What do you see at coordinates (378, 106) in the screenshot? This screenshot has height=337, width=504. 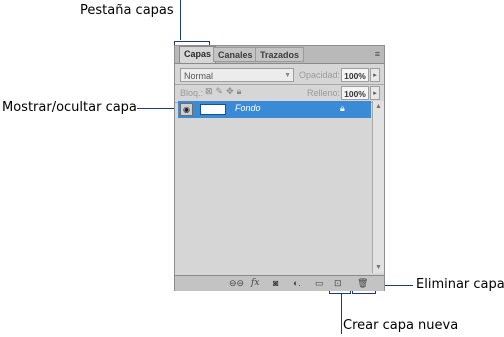 I see `scroll-up-icon: ▲` at bounding box center [378, 106].